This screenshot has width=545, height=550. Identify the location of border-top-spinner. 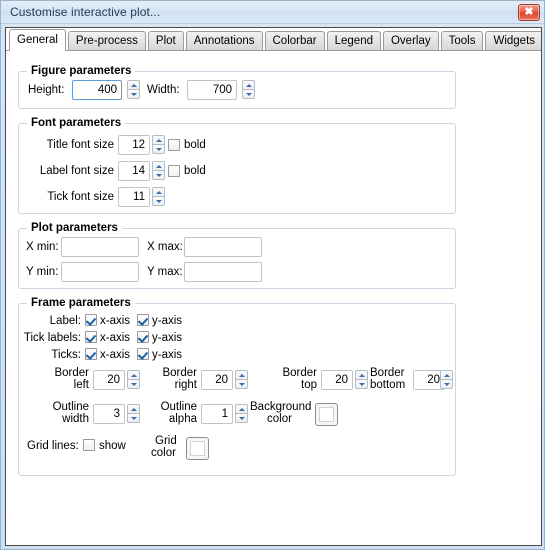
(361, 380).